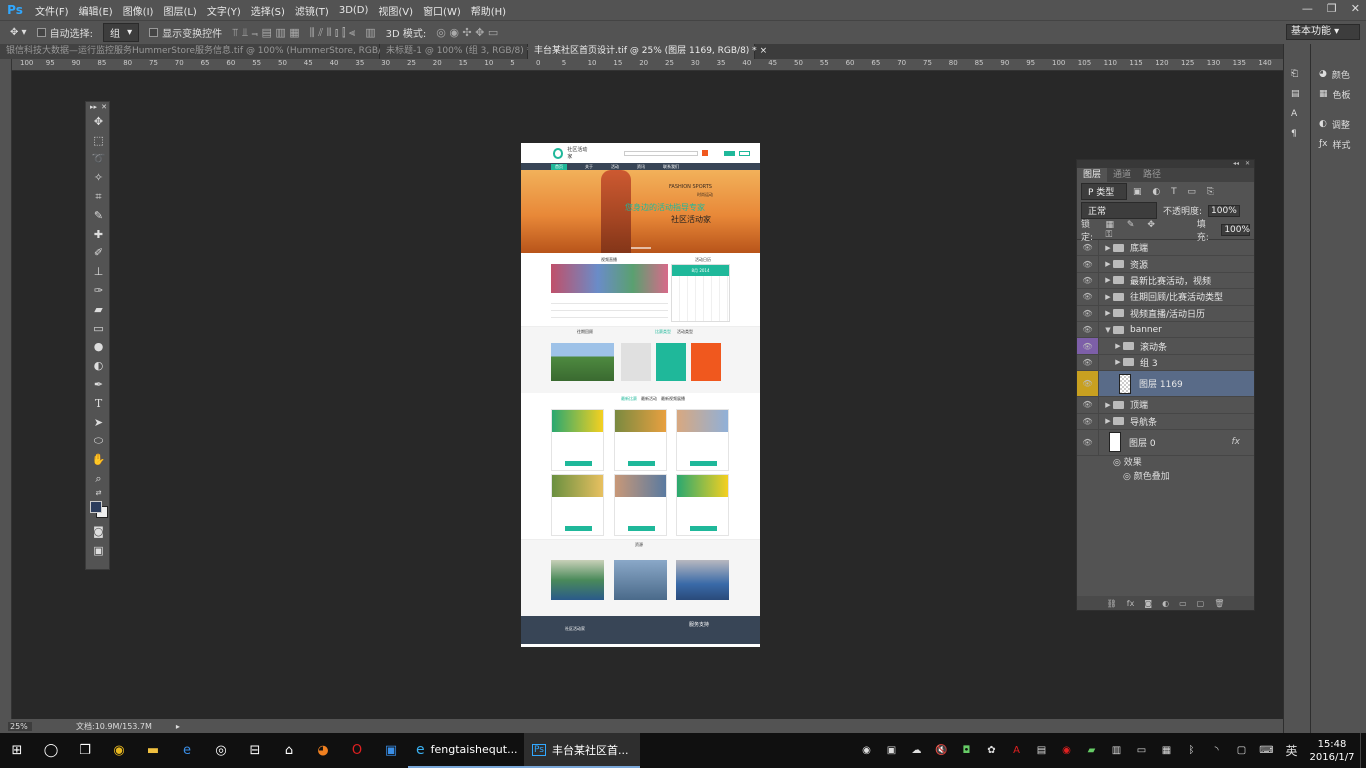 The height and width of the screenshot is (768, 1366). I want to click on wifi-icon: ◝, so click(1216, 750).